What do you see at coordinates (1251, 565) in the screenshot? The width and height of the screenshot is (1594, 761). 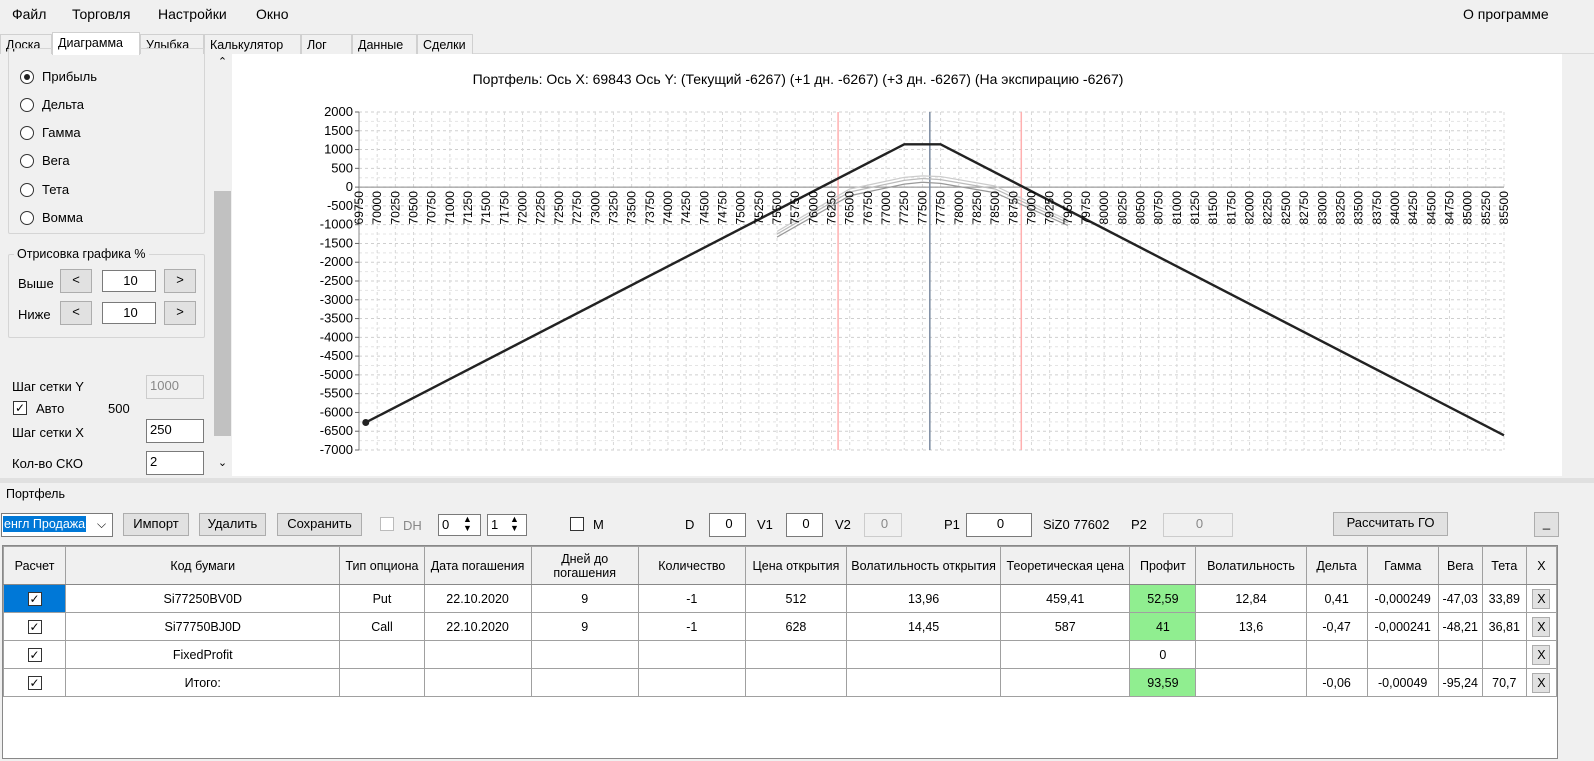 I see `column-header-10: Волатильность` at bounding box center [1251, 565].